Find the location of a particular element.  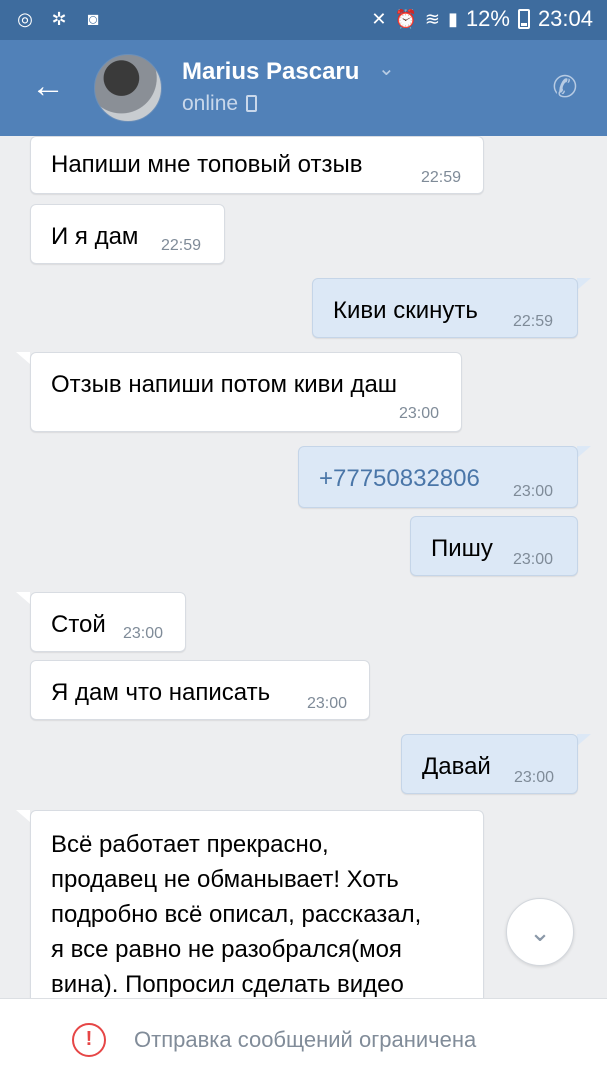

message-incoming: И я дам 22:59 is located at coordinates (127, 234).